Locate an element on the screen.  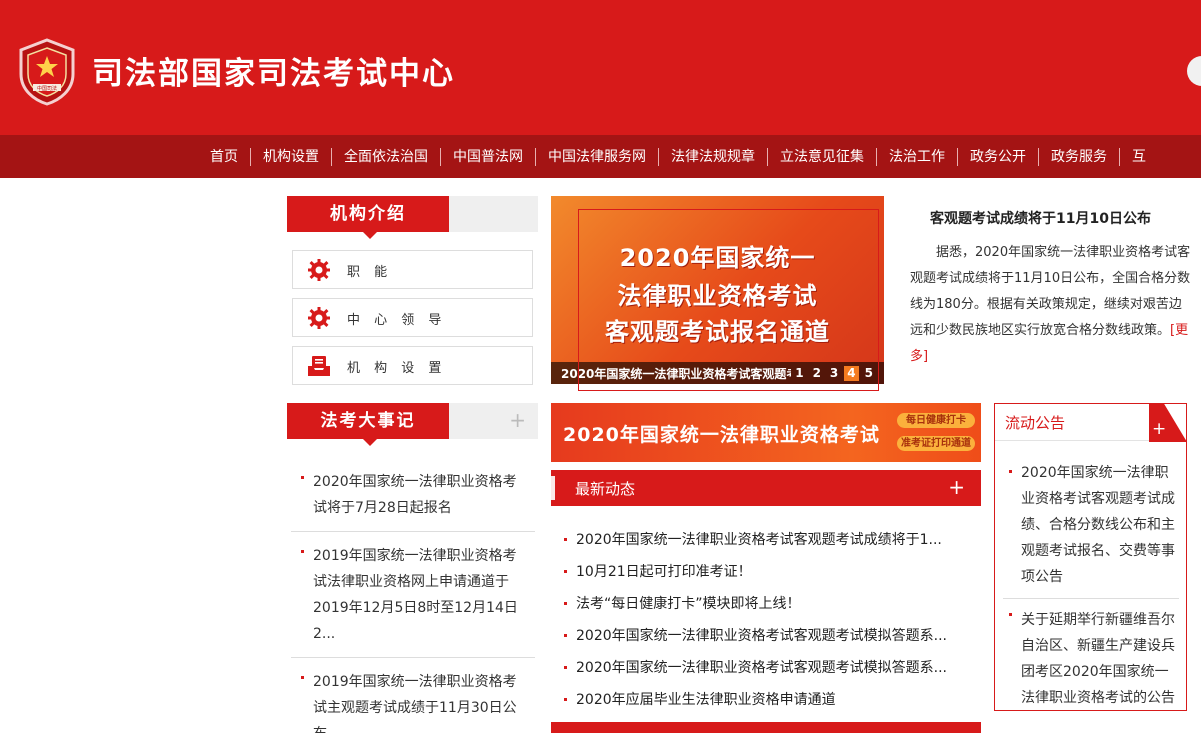
justice-emblem-icon: 中国司法 is located at coordinates (47, 71).